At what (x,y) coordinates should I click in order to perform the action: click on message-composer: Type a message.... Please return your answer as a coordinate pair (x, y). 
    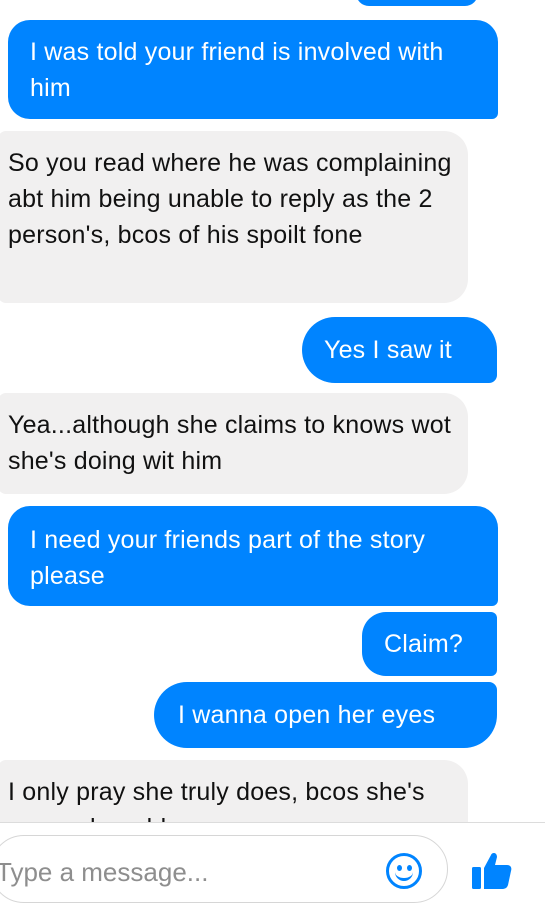
    Looking at the image, I should click on (272, 872).